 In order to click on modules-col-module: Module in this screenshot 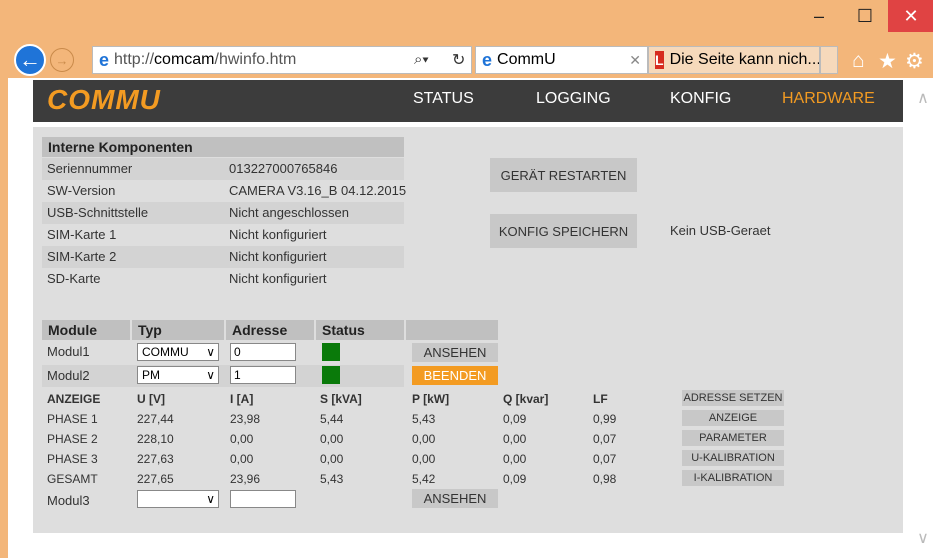, I will do `click(86, 330)`.